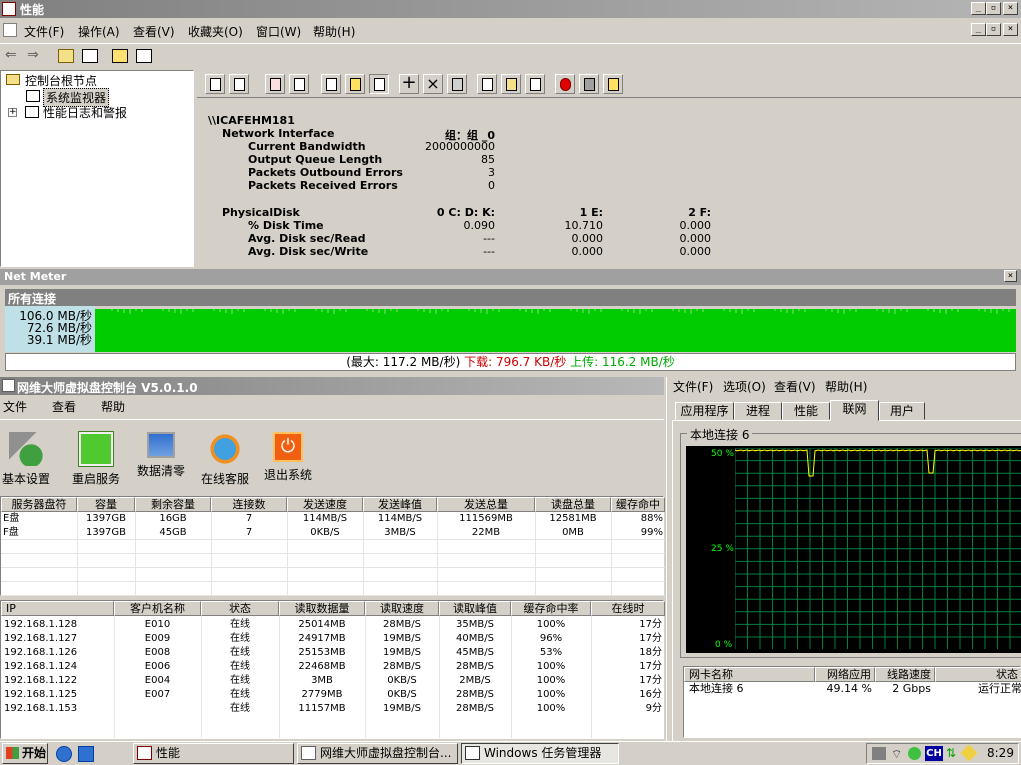 Image resolution: width=1021 pixels, height=765 pixels. I want to click on tray-pen-icon, so click(969, 753).